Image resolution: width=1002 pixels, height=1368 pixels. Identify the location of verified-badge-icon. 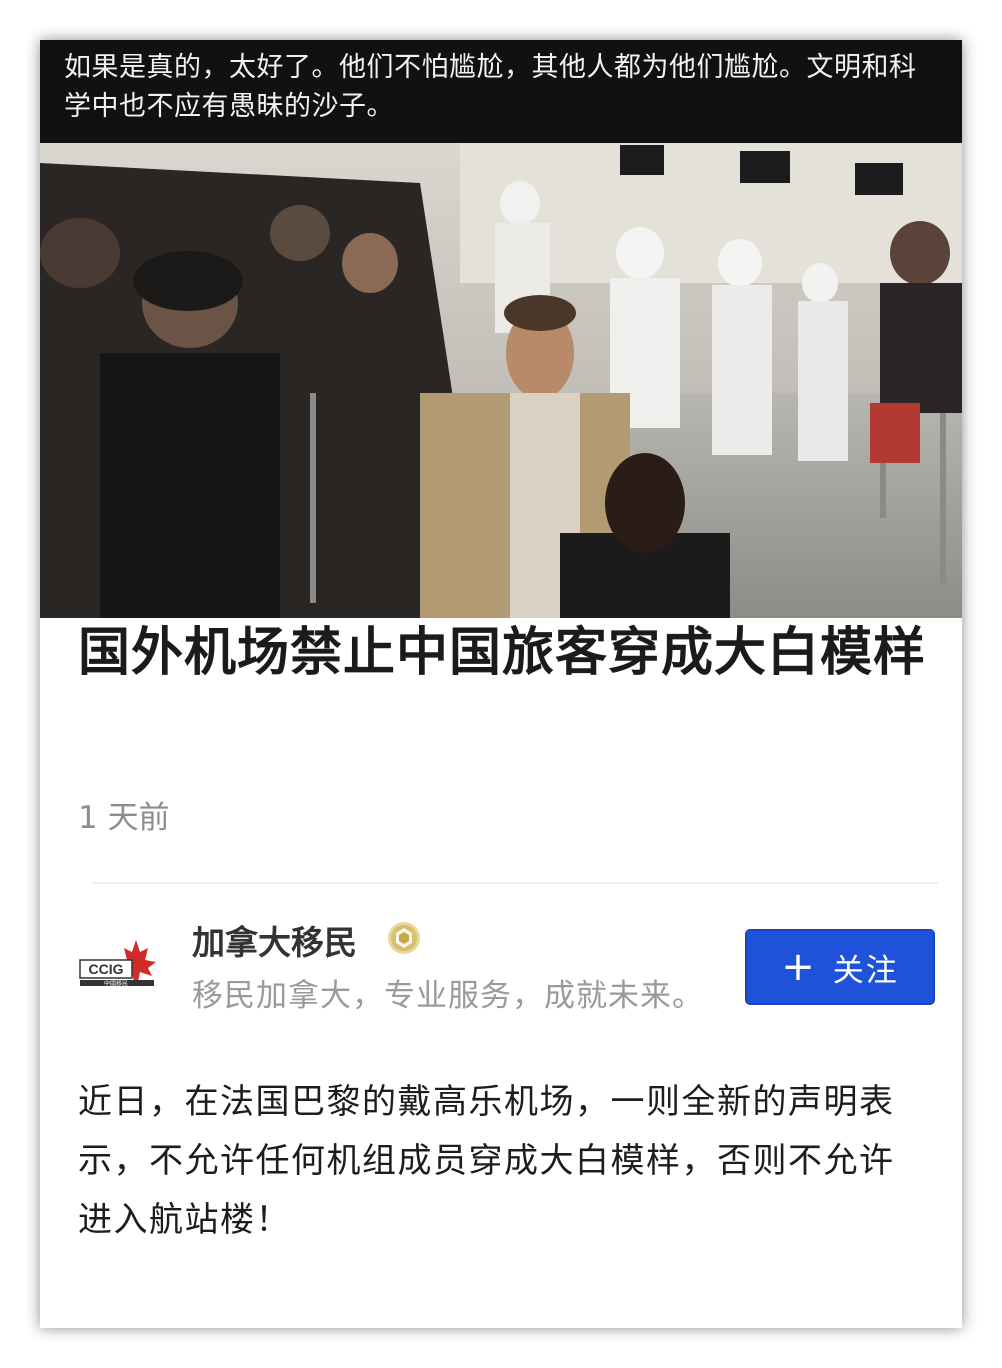
(404, 938).